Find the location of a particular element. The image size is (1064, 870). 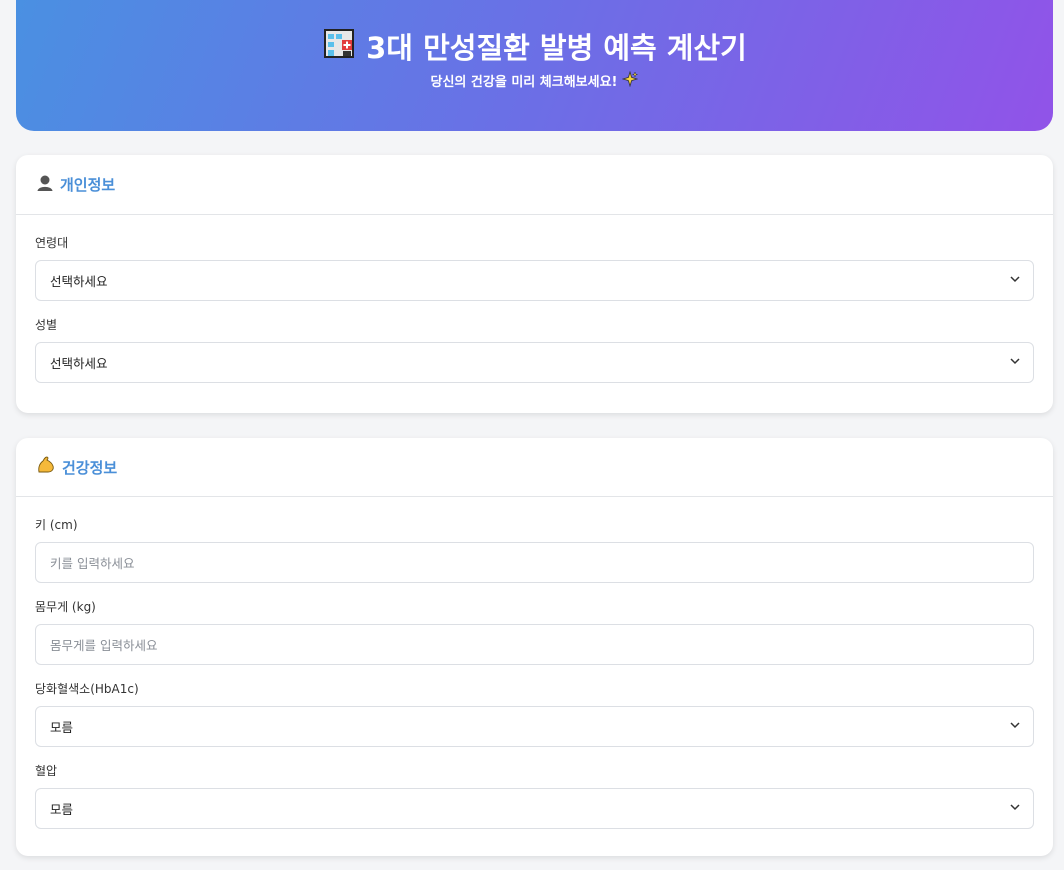

blood-pressure-select-value: 모름 is located at coordinates (62, 809).